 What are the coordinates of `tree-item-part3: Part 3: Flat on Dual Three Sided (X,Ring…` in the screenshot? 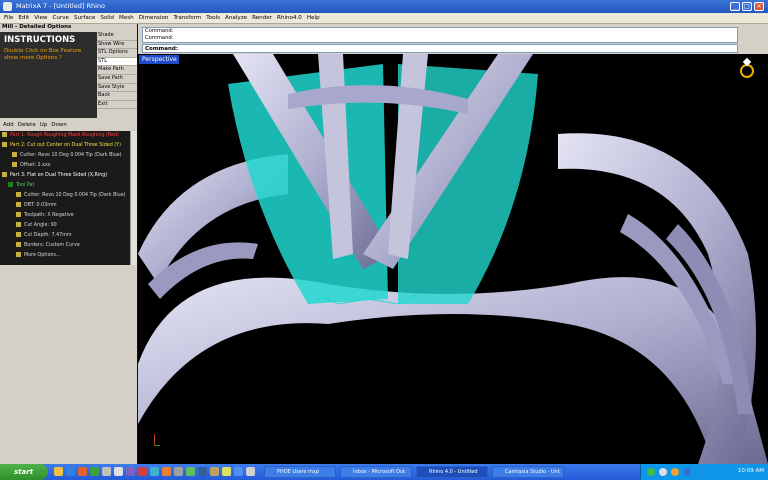 It's located at (65, 176).